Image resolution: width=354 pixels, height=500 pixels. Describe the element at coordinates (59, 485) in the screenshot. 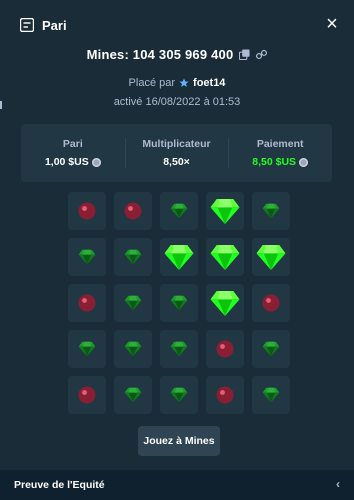

I see `fairness-label: Preuve de l'Equité` at that location.